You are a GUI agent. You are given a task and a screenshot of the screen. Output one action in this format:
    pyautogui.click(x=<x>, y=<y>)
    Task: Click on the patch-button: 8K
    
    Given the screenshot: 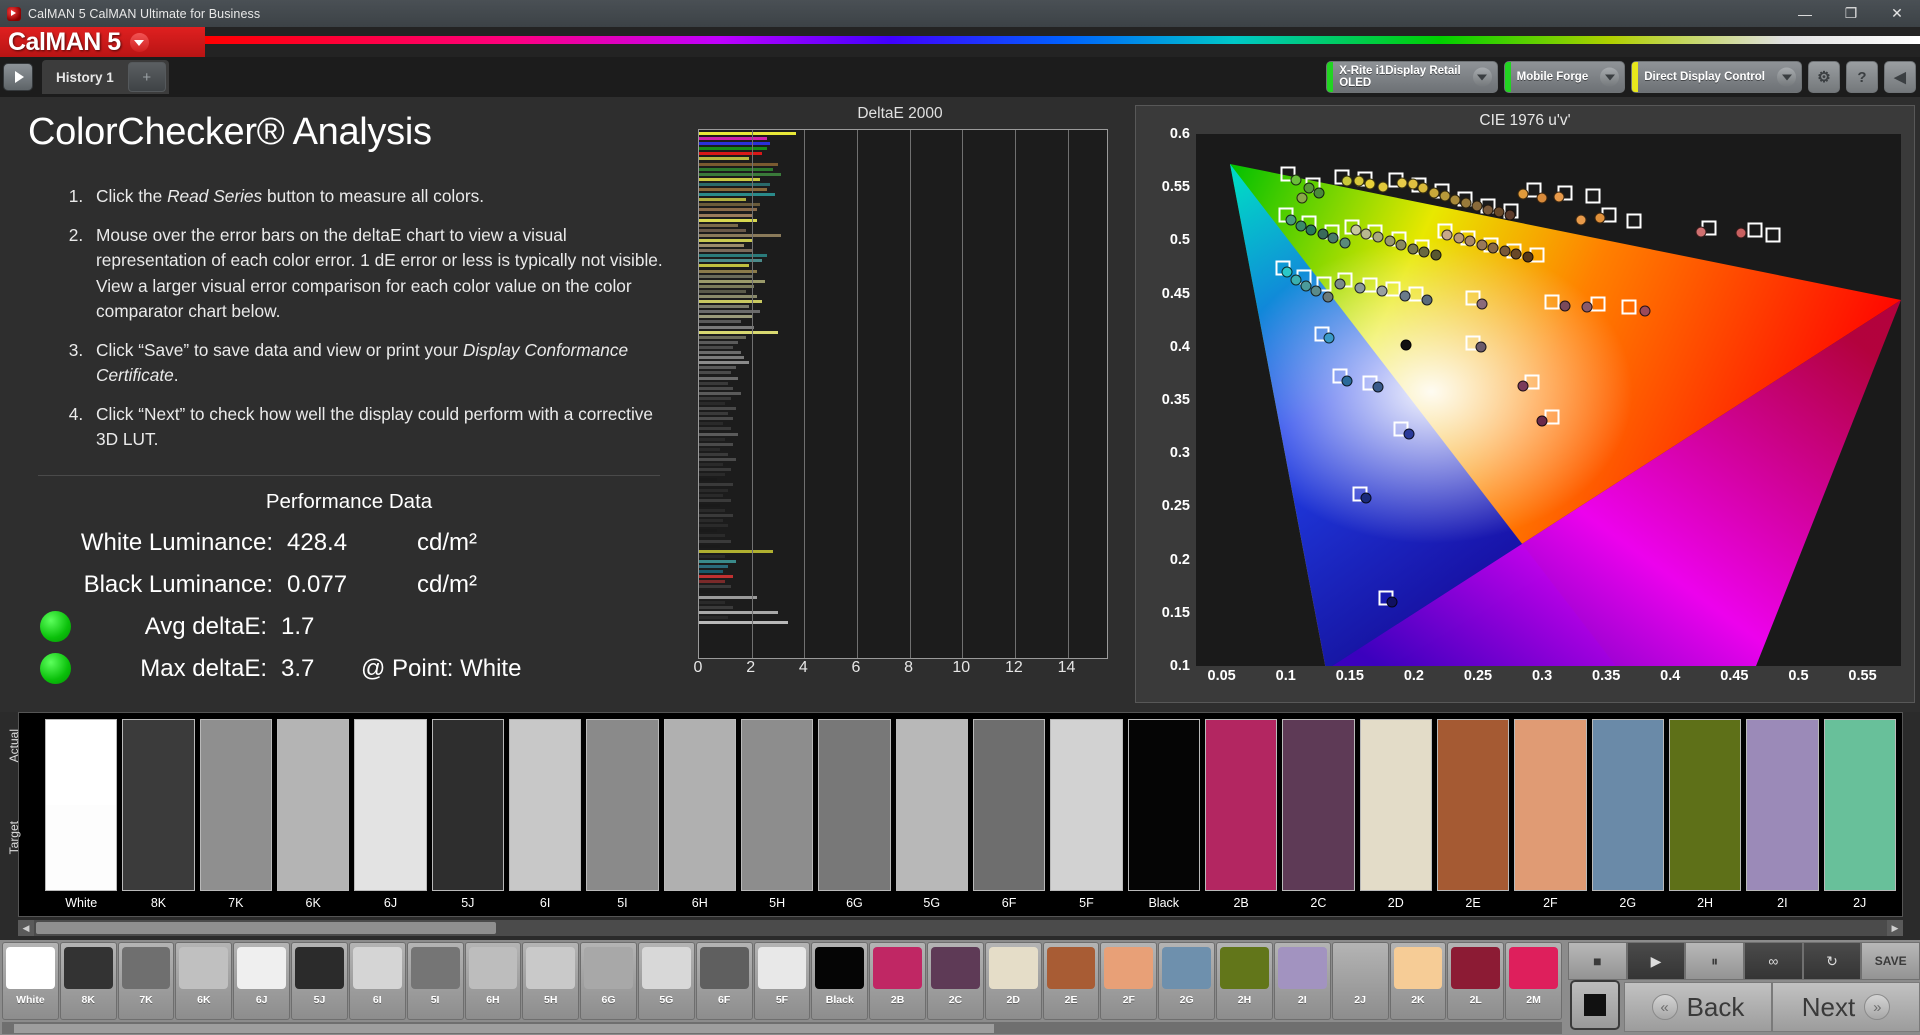 What is the action you would take?
    pyautogui.click(x=88, y=981)
    